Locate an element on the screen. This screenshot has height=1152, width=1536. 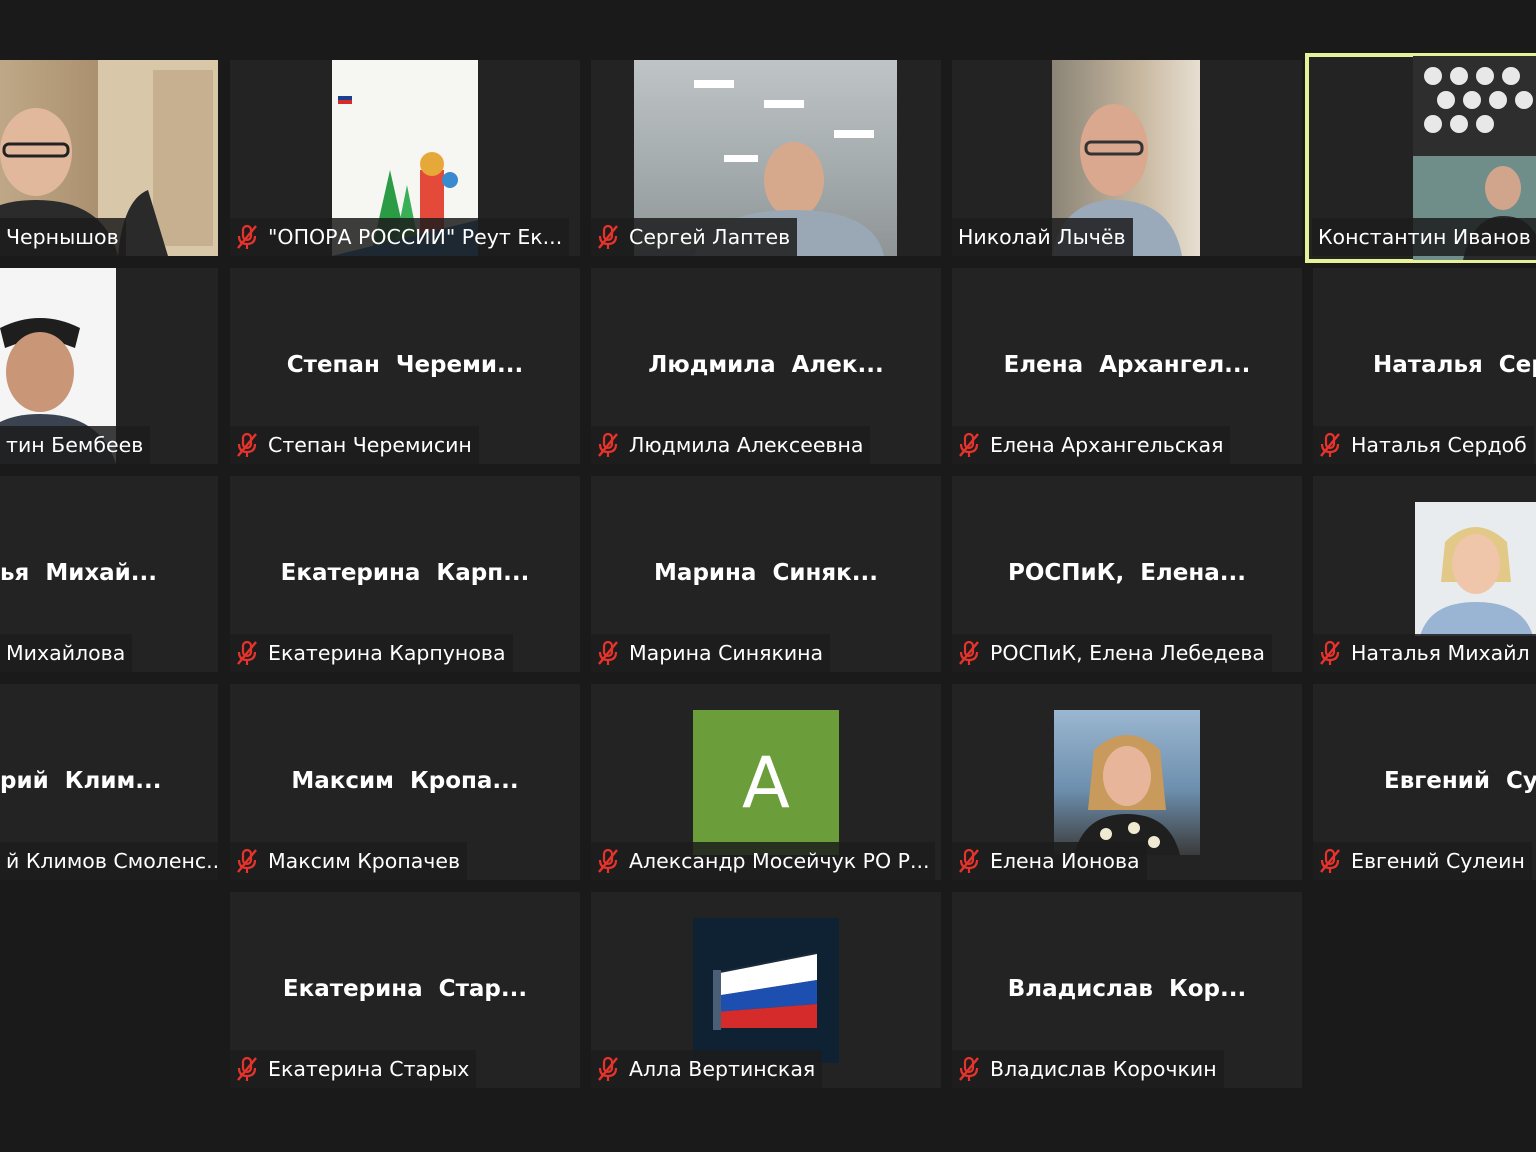
participant-name-tag: Елена Архангельская is located at coordinates (1091, 445).